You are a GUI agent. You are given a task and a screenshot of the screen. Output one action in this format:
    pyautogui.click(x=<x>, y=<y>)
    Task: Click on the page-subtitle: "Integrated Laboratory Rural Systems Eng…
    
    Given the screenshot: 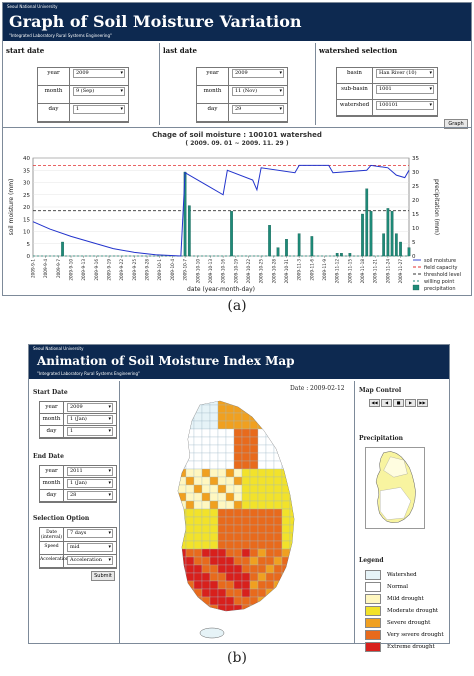 What is the action you would take?
    pyautogui.click(x=88, y=373)
    